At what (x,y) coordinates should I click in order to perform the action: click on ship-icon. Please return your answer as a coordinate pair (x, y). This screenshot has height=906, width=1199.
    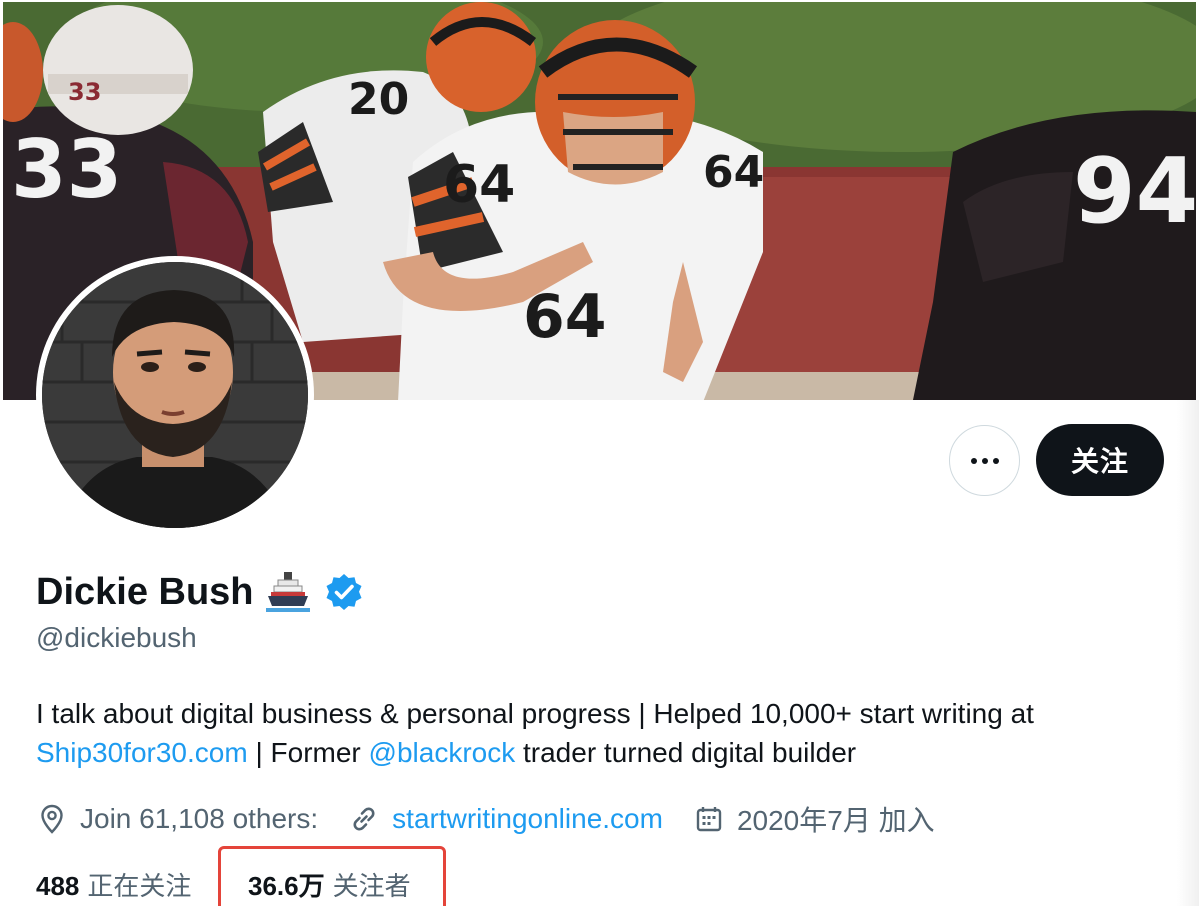
    Looking at the image, I should click on (288, 592).